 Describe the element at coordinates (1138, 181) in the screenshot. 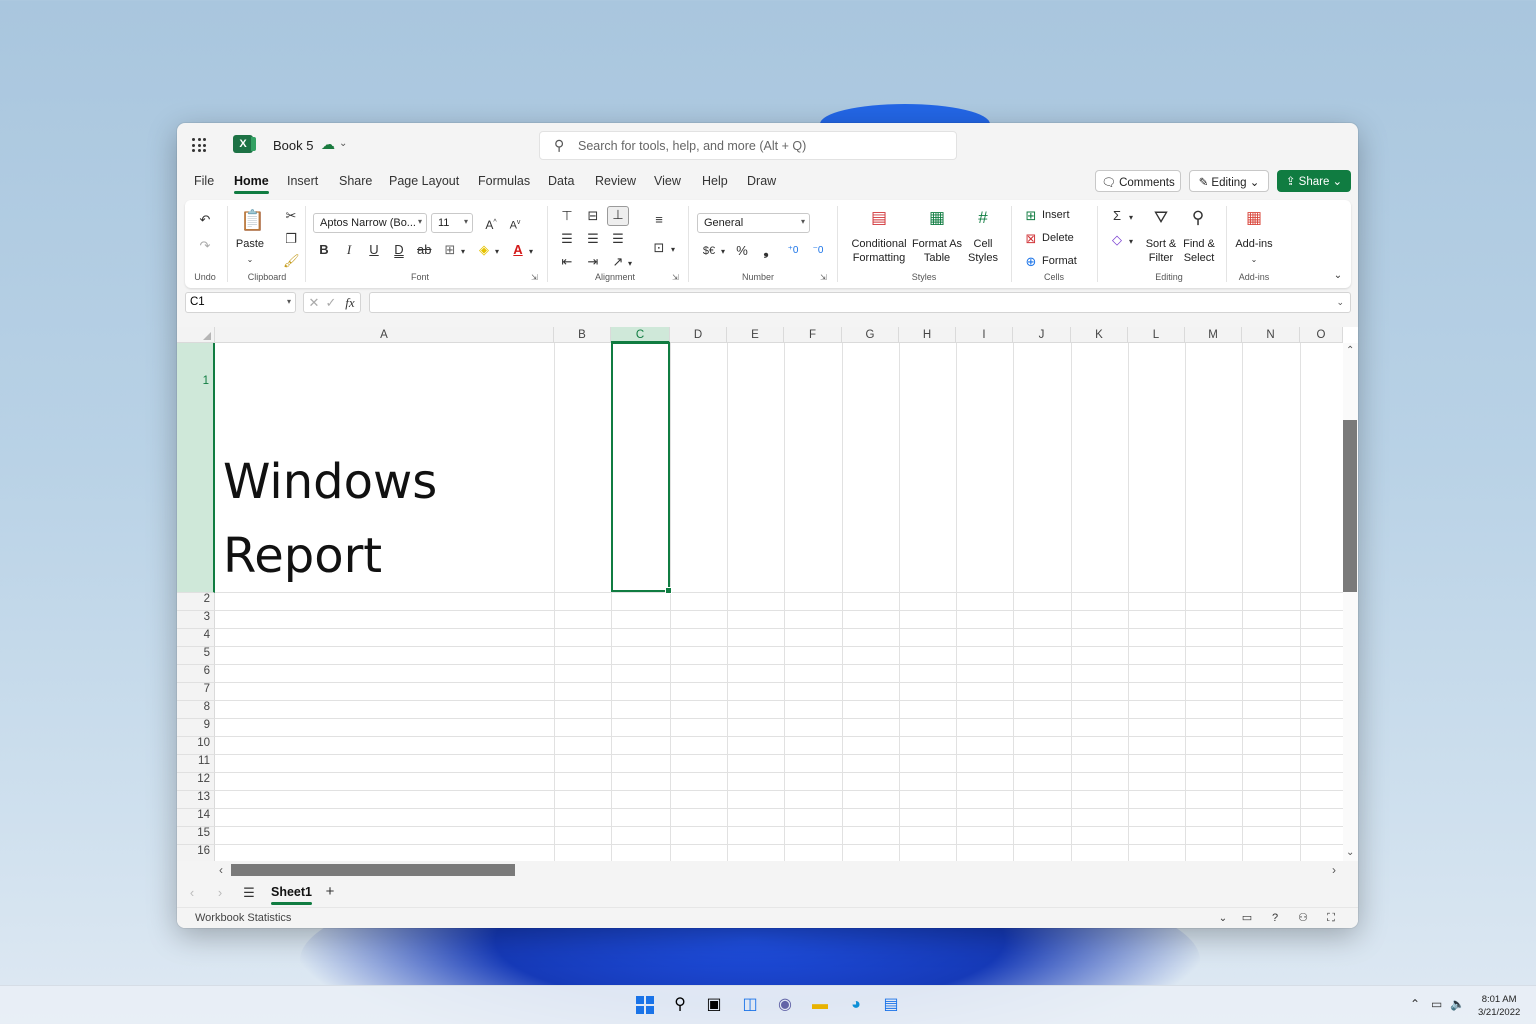

I see `comments-button: 🗨 Comments` at that location.